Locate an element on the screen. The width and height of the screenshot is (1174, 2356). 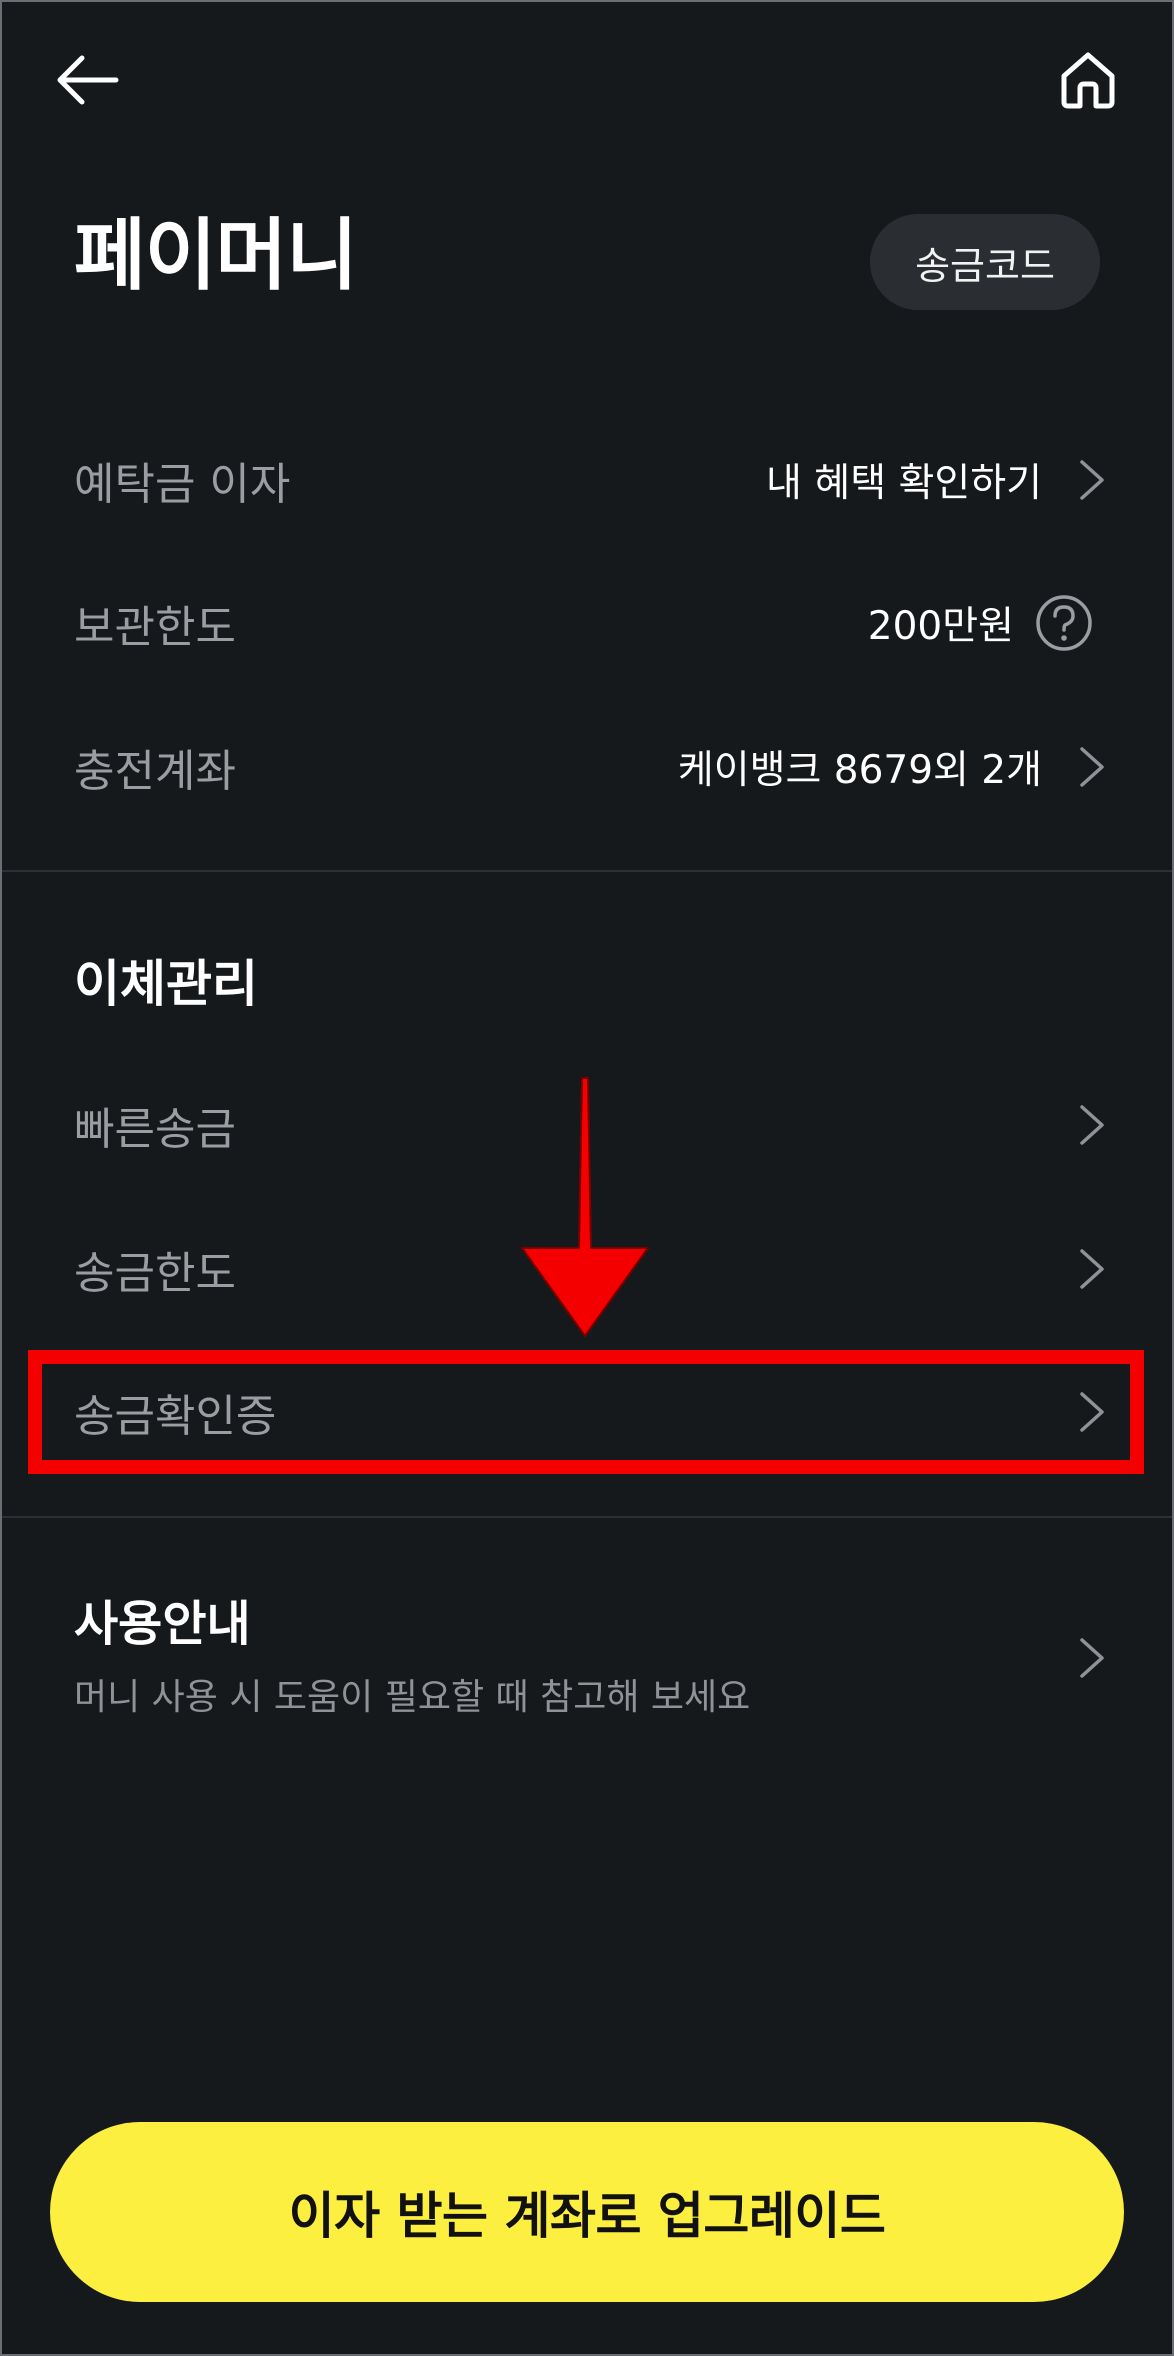
charge-account-label: 충전계좌 is located at coordinates (155, 771).